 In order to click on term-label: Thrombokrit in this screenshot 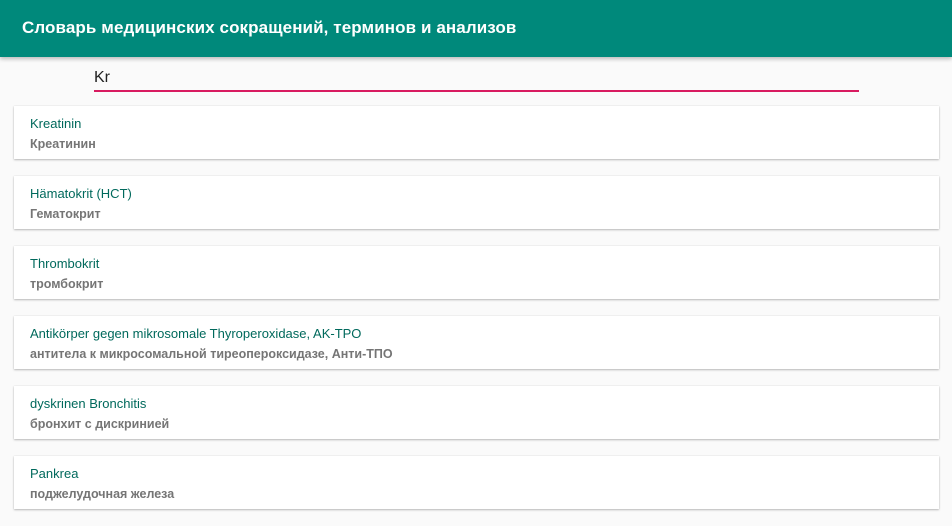, I will do `click(65, 263)`.